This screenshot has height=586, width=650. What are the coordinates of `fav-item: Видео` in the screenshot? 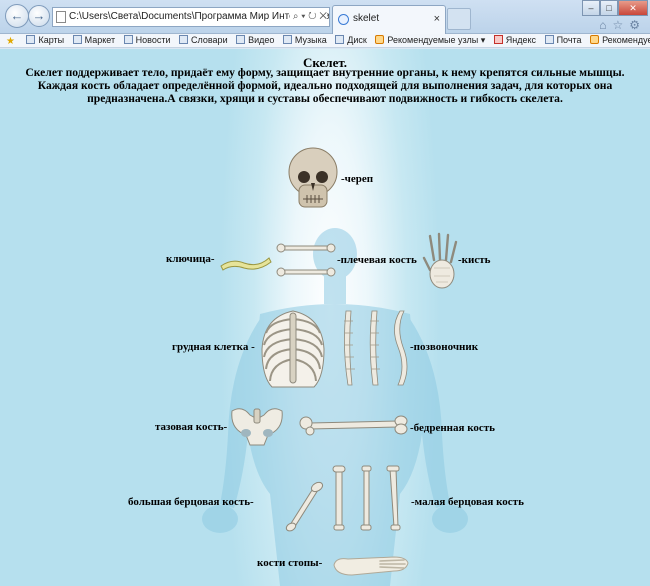 It's located at (255, 40).